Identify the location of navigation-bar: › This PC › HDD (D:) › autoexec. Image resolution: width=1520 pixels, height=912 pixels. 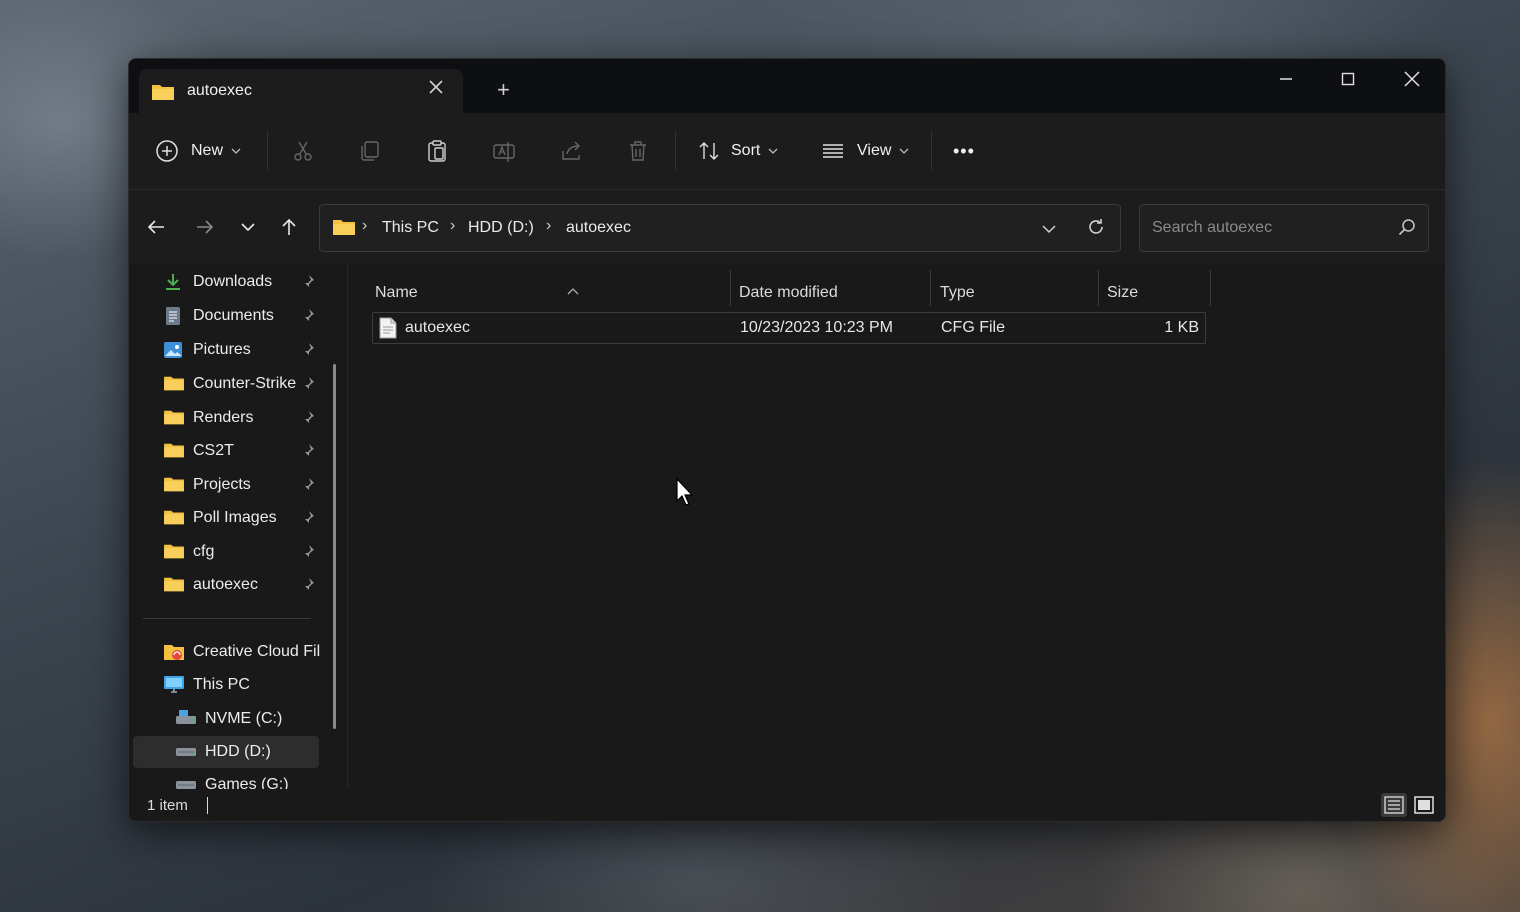
(787, 227).